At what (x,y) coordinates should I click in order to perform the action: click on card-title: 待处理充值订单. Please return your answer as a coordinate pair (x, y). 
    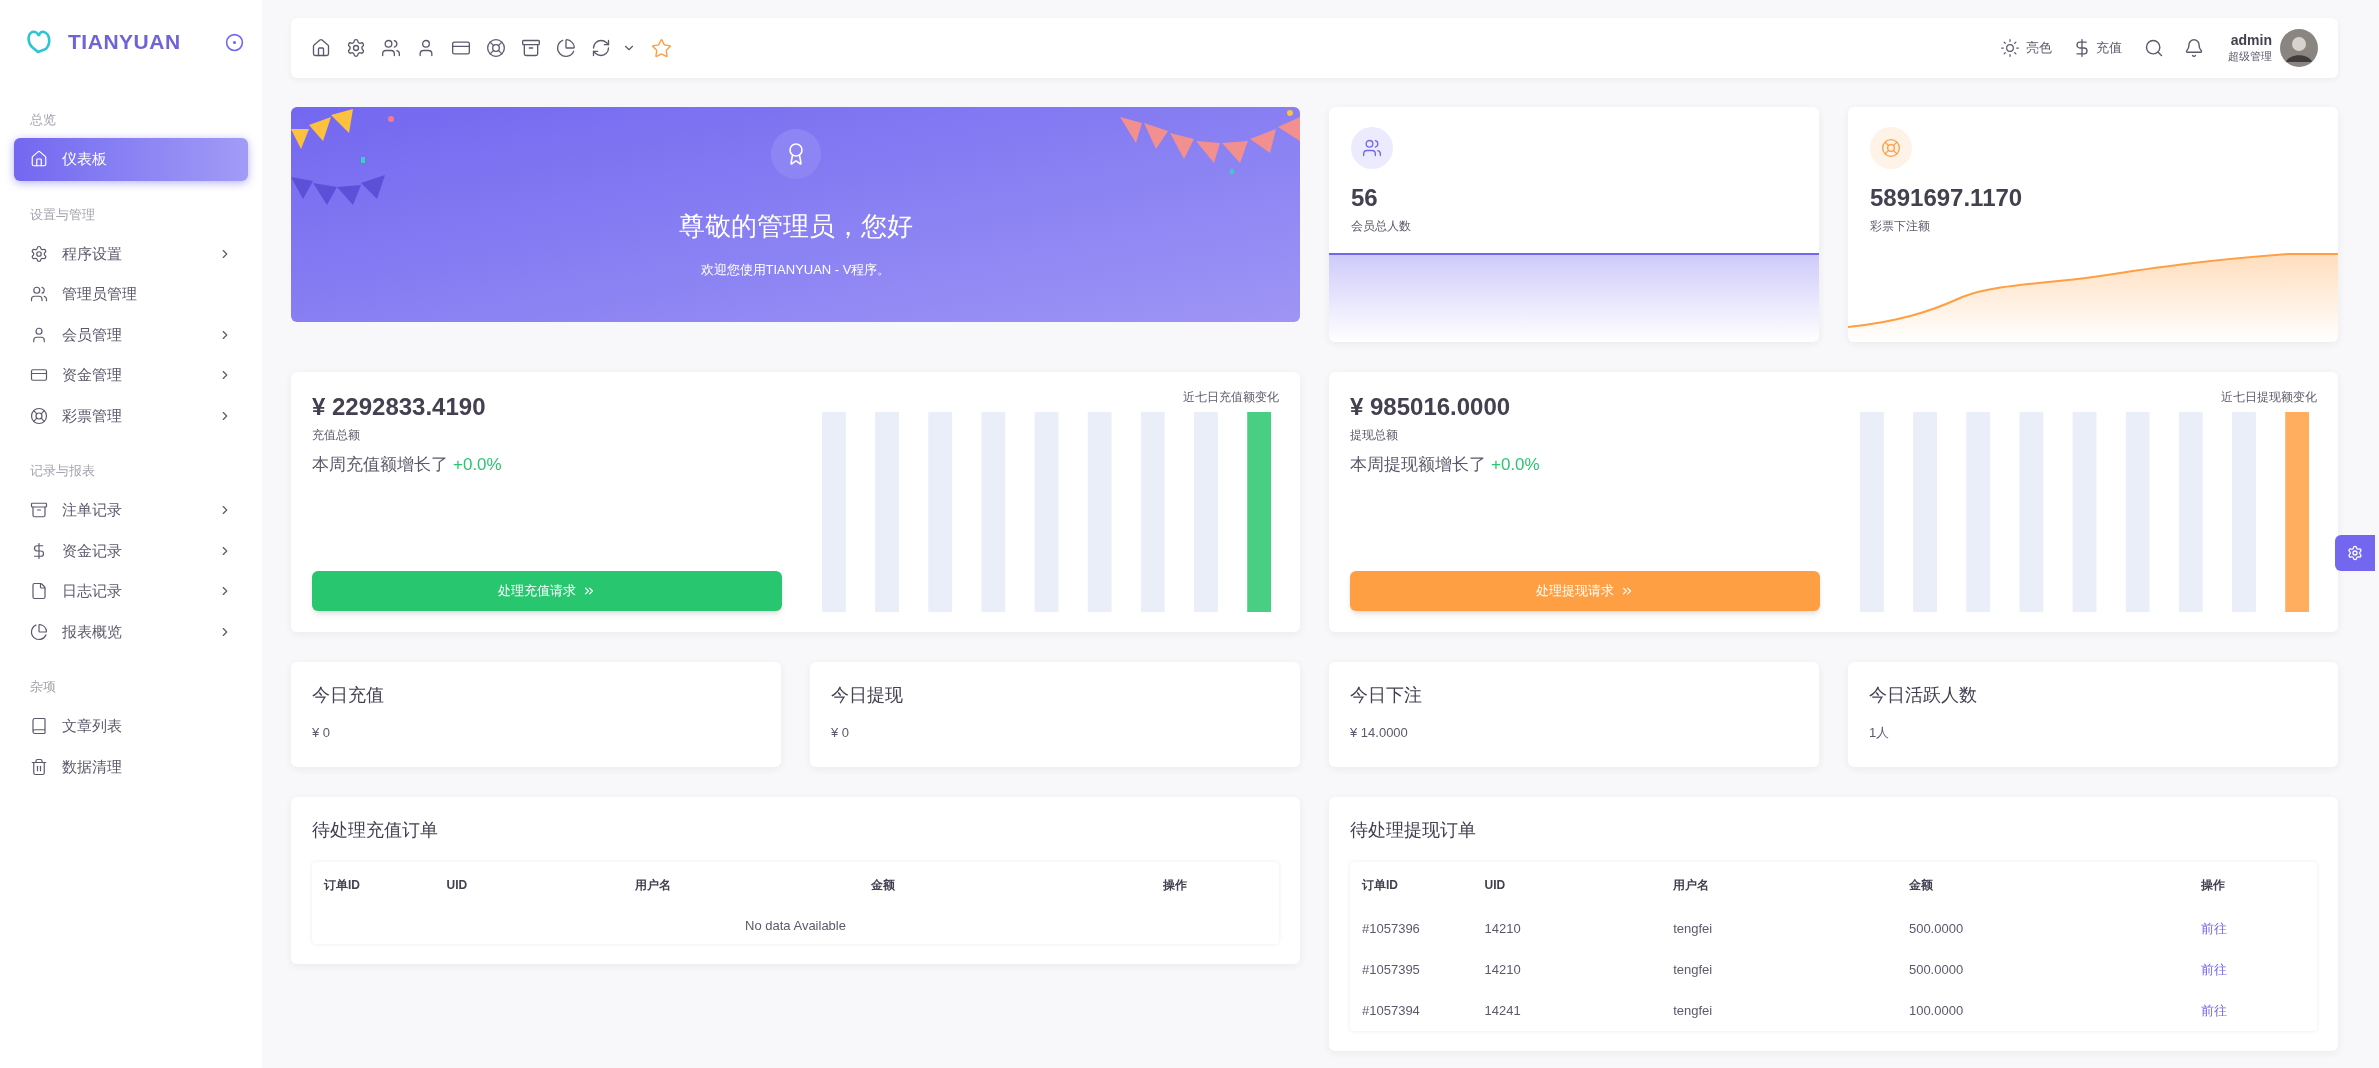
    Looking at the image, I should click on (375, 830).